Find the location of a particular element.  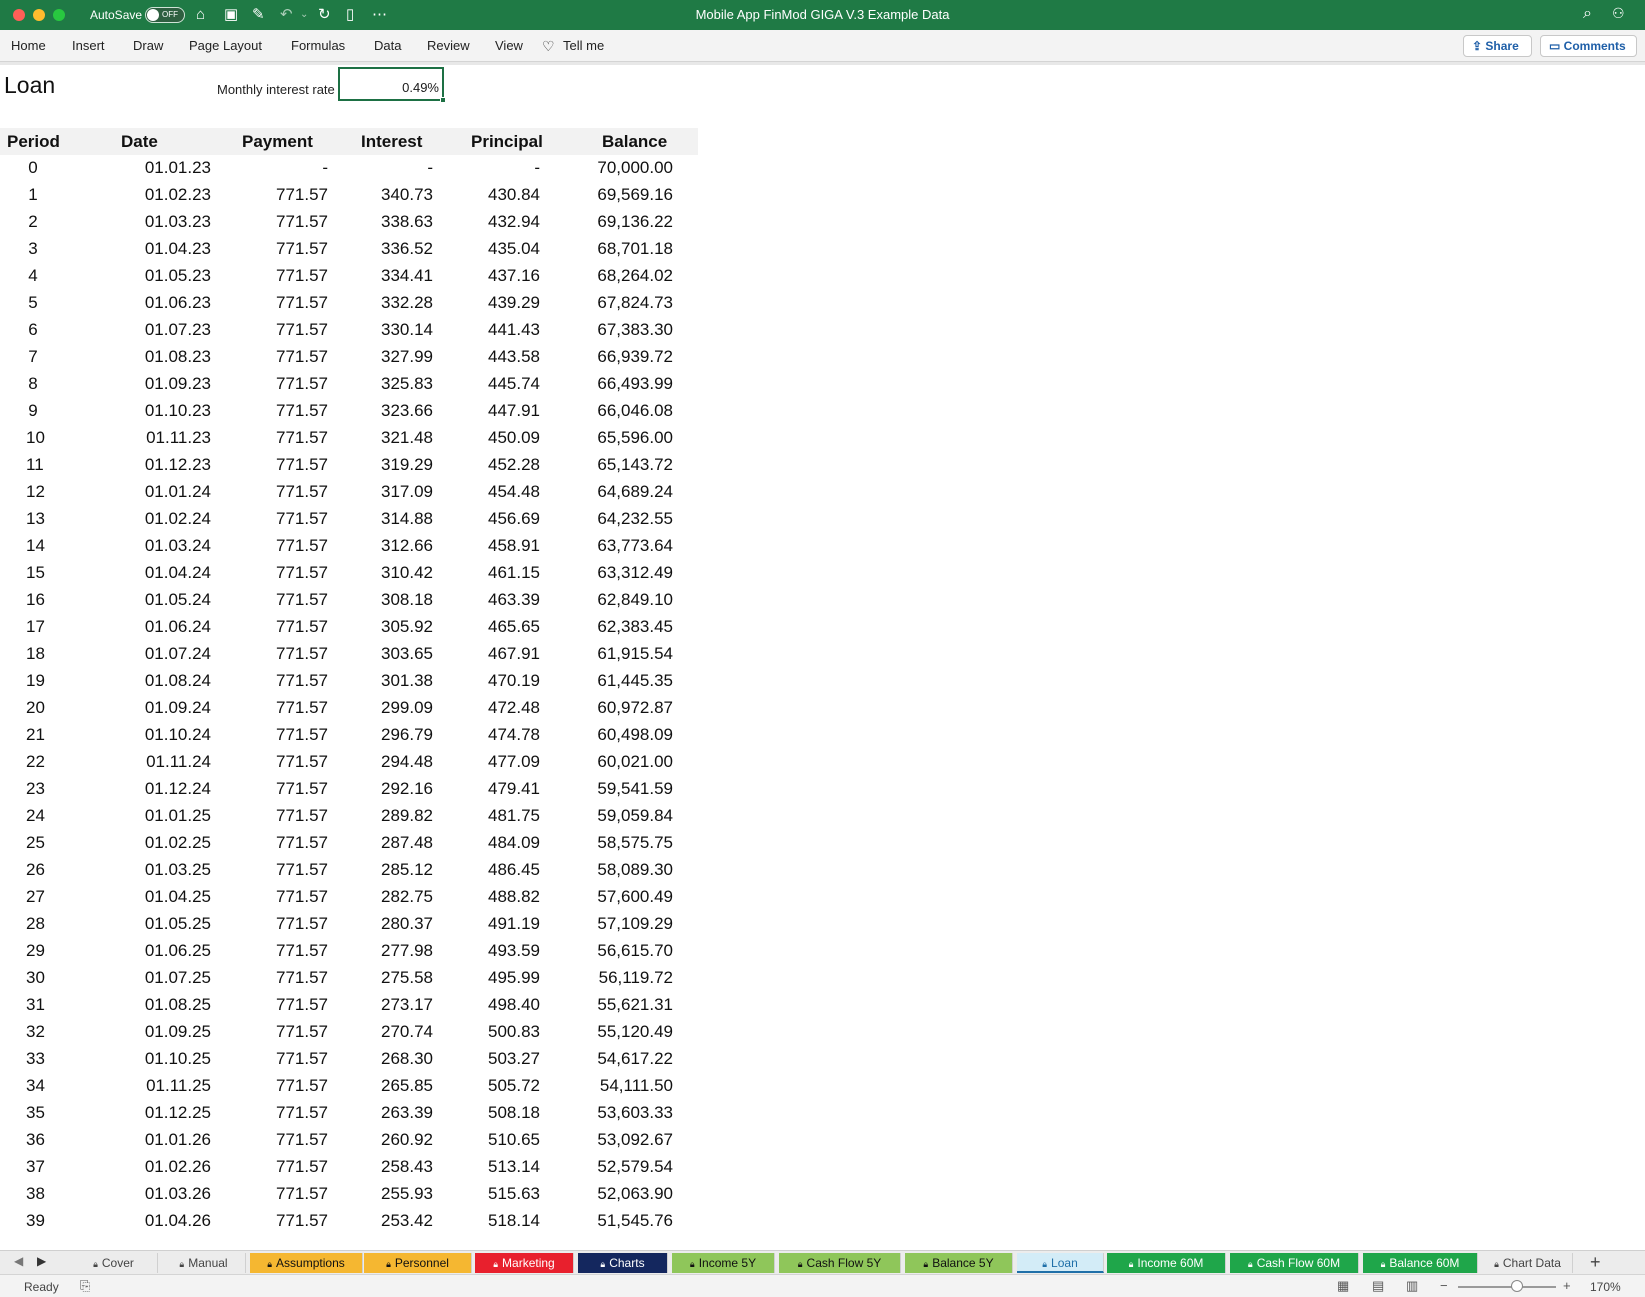

interest-cell: 340.73 is located at coordinates (398, 195).